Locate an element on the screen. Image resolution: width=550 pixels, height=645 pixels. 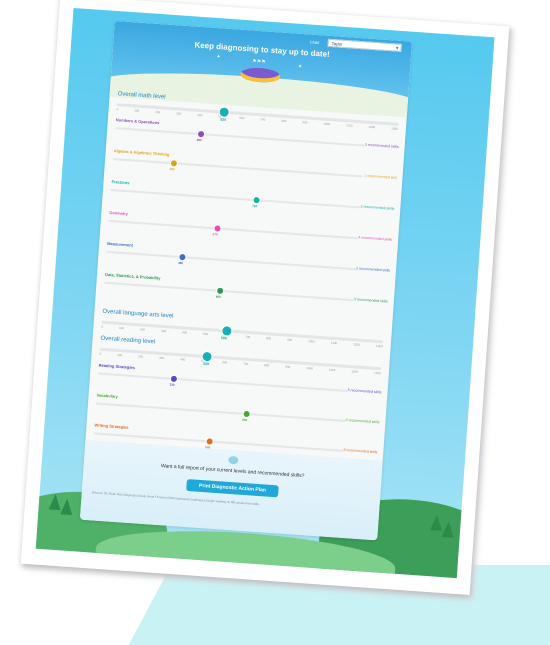
scale-tick: 500 is located at coordinates (205, 334).